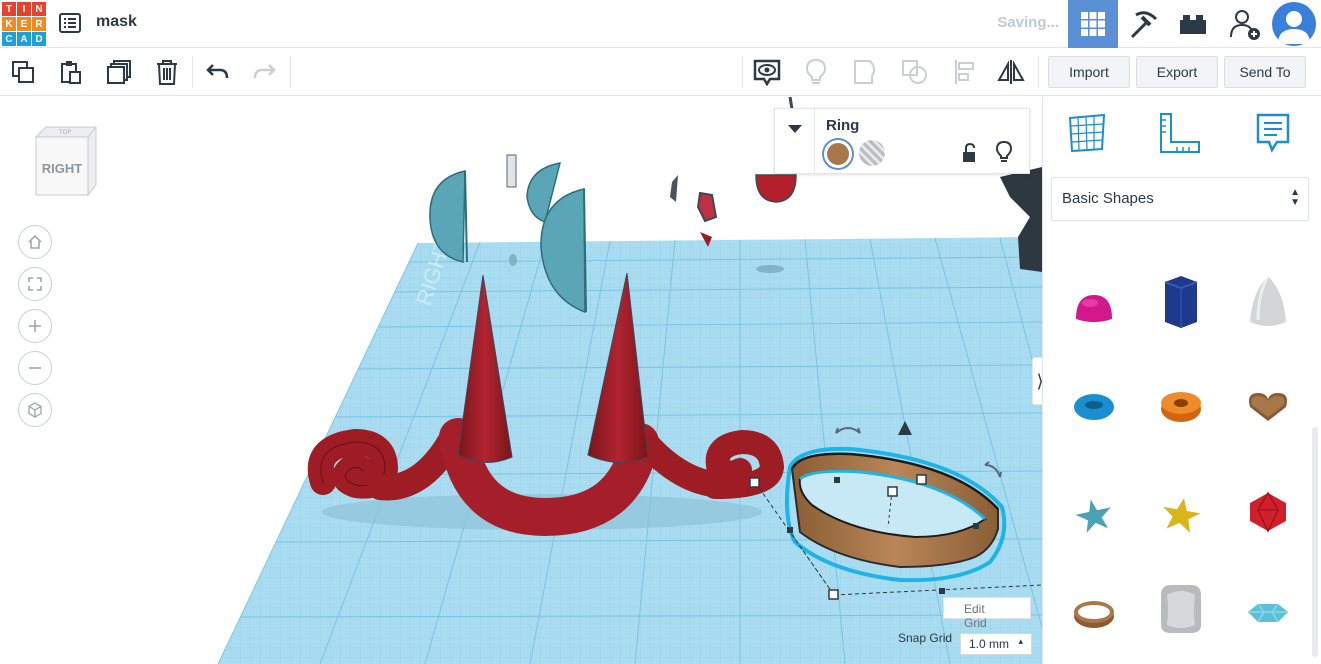 This screenshot has width=1321, height=664. What do you see at coordinates (1094, 407) in the screenshot?
I see `shape-torus` at bounding box center [1094, 407].